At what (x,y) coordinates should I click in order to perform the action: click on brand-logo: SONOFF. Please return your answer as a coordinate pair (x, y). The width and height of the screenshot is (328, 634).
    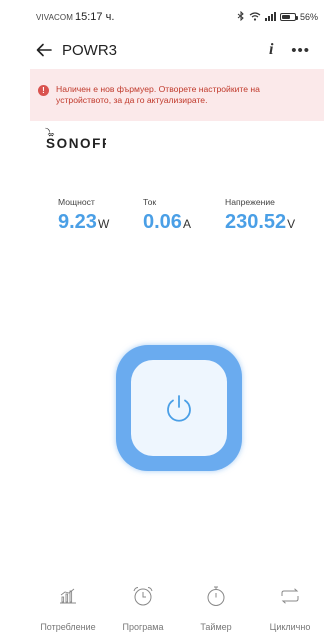
    Looking at the image, I should click on (78, 143).